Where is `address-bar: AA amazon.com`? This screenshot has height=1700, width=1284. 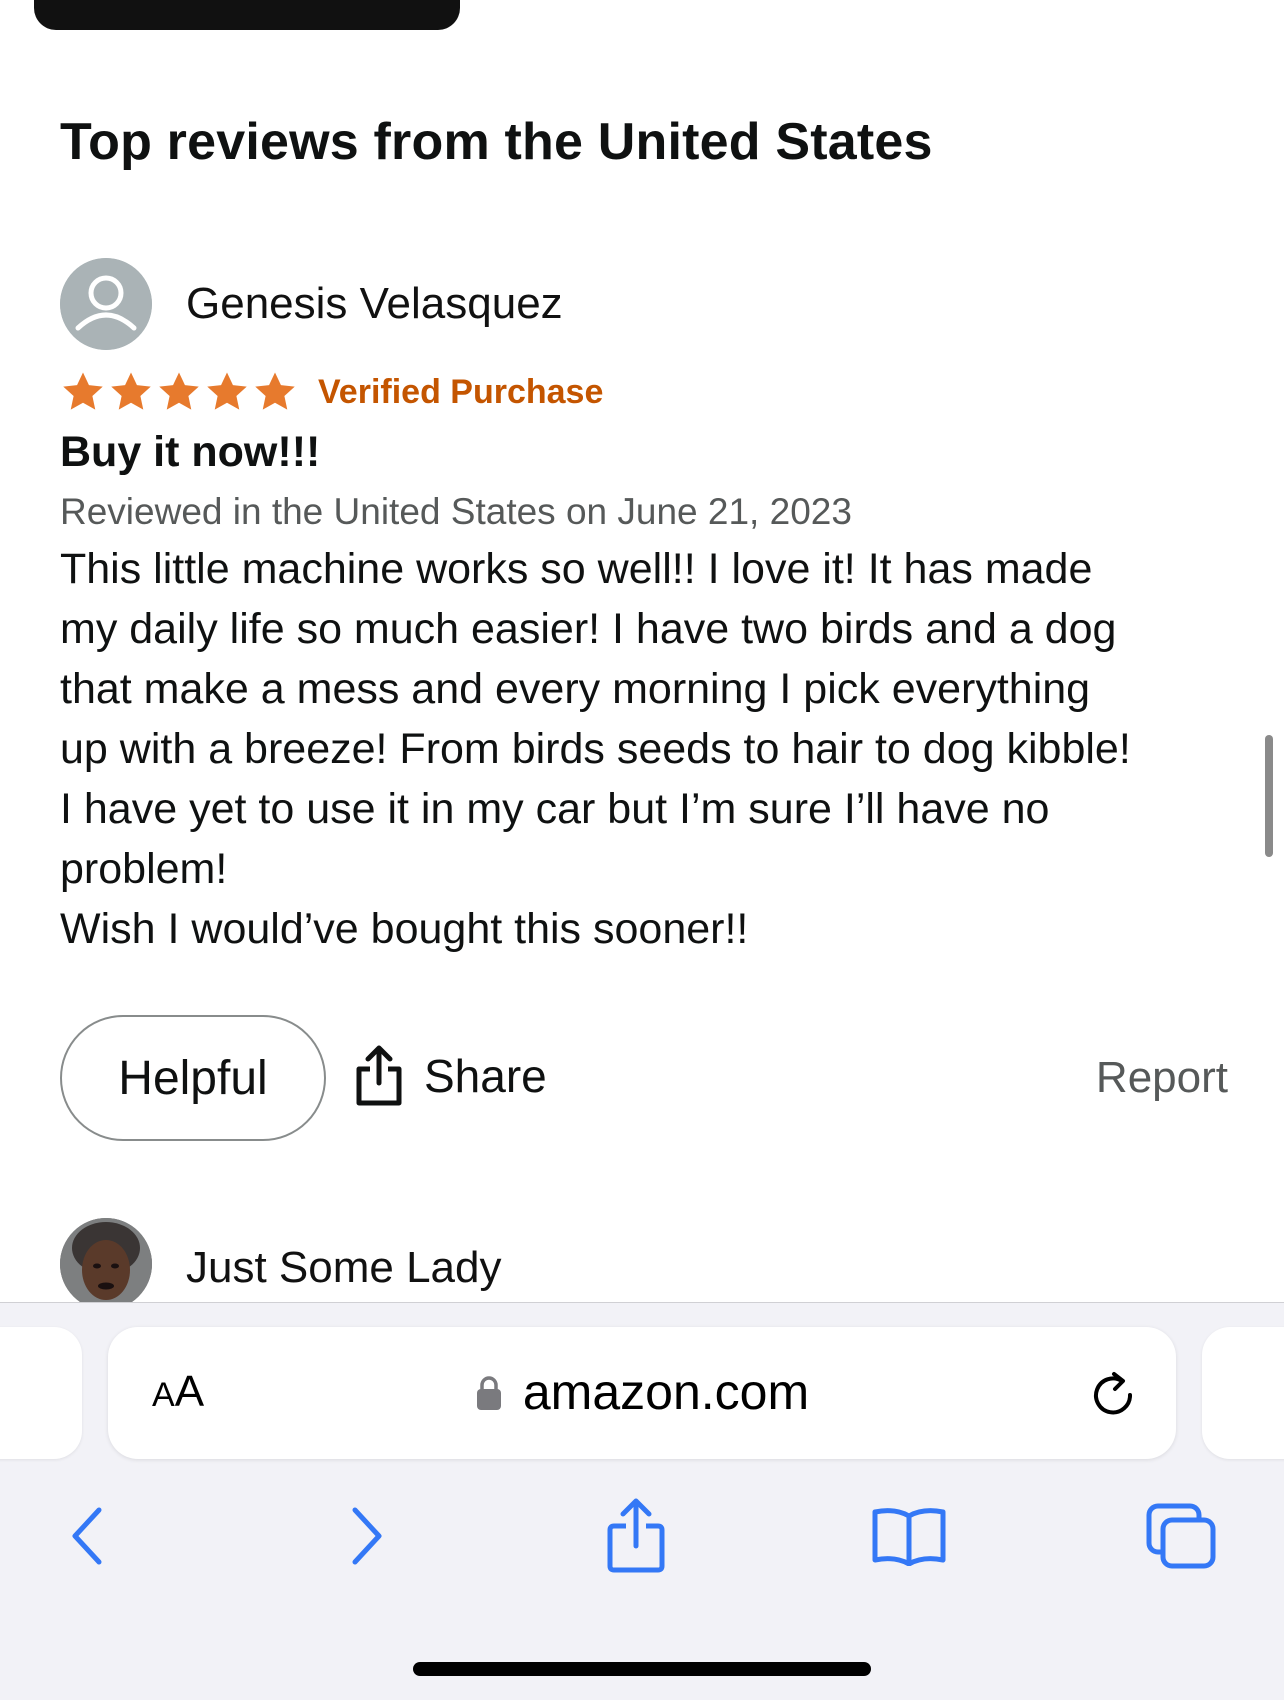
address-bar: AA amazon.com is located at coordinates (642, 1393).